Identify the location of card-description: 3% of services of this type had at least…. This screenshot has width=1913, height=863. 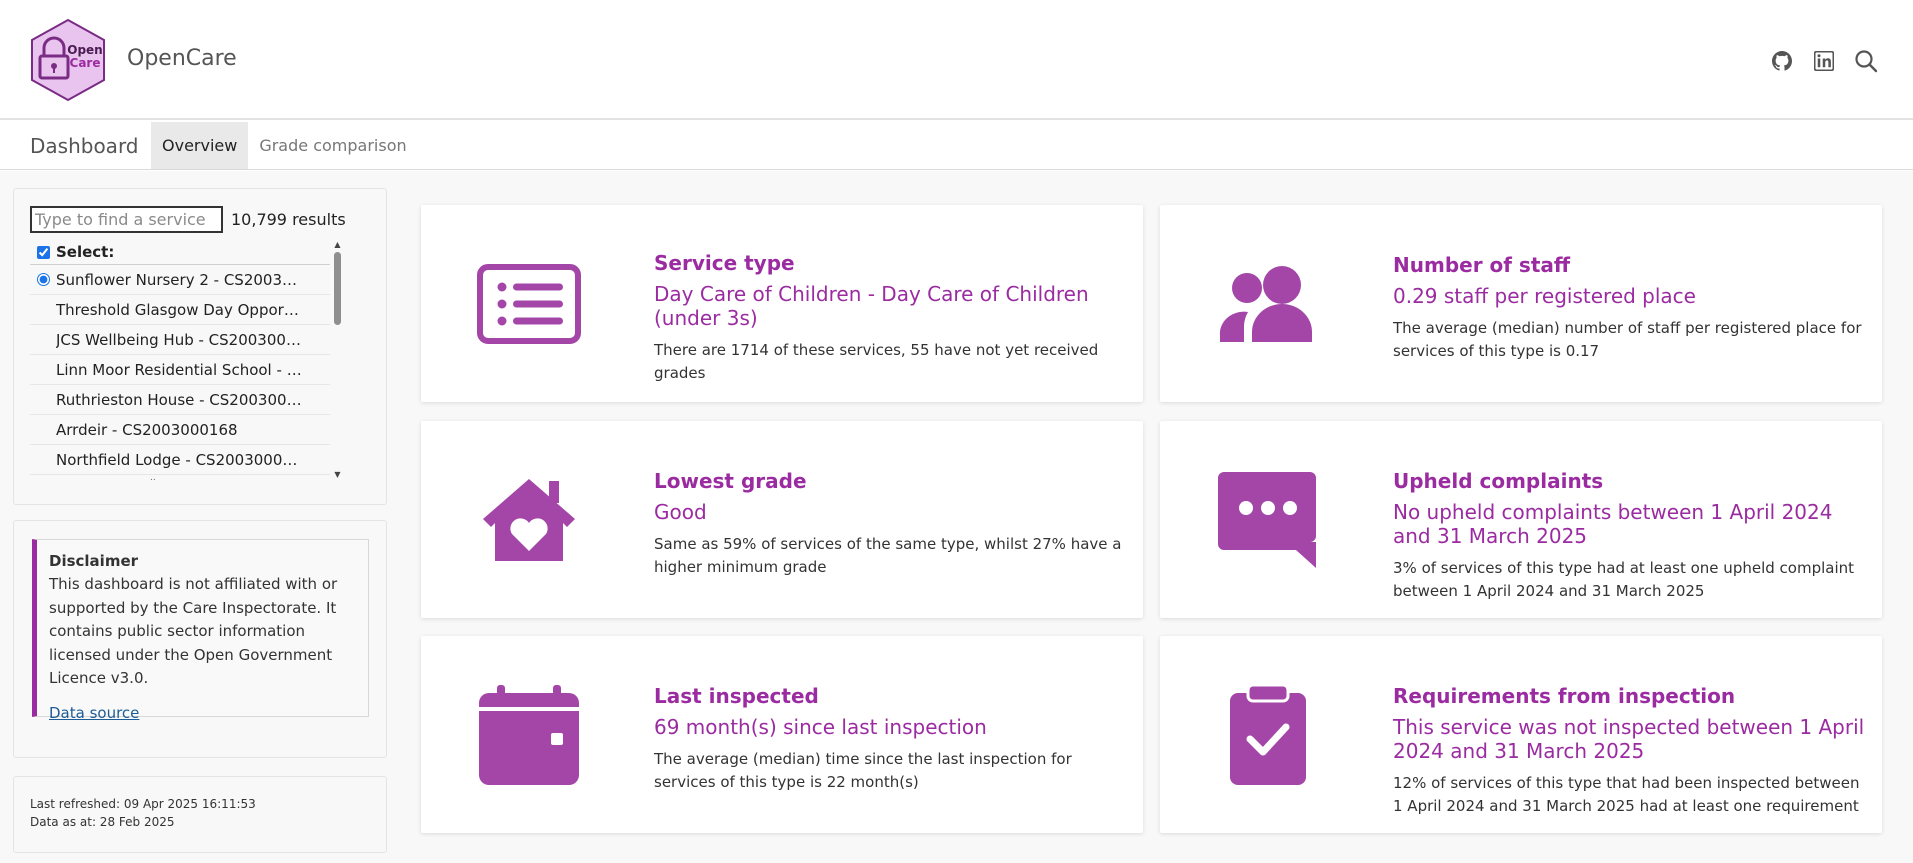
(1624, 579).